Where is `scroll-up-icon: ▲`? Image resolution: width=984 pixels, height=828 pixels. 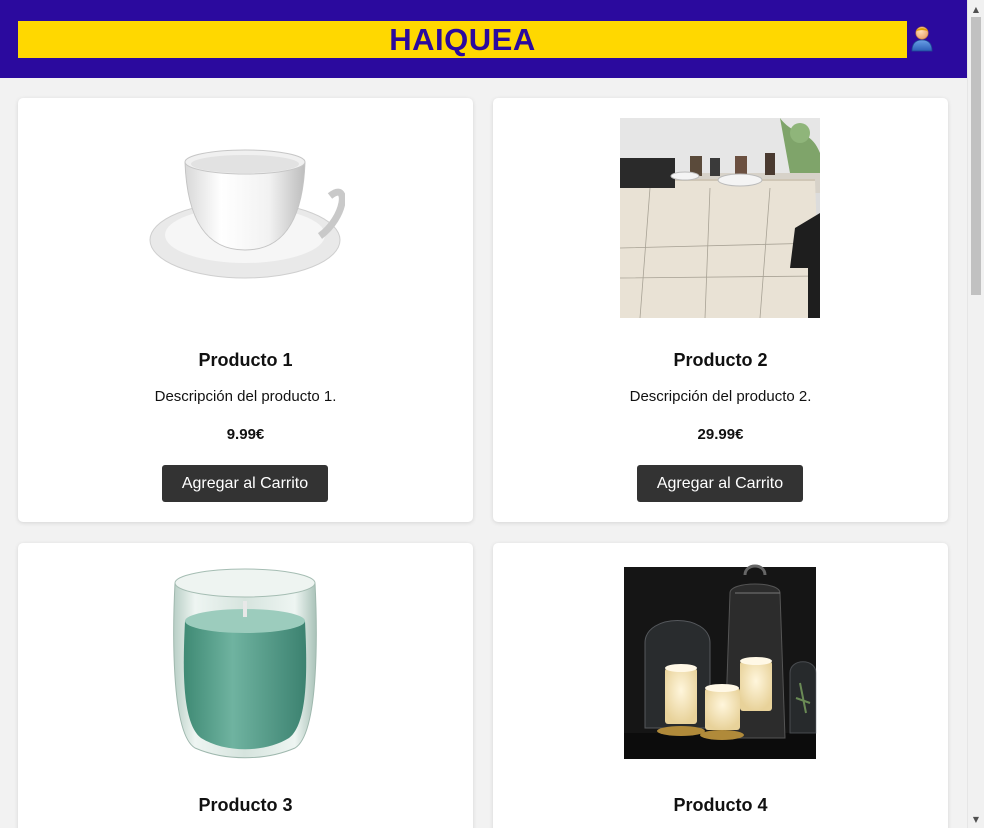 scroll-up-icon: ▲ is located at coordinates (976, 9).